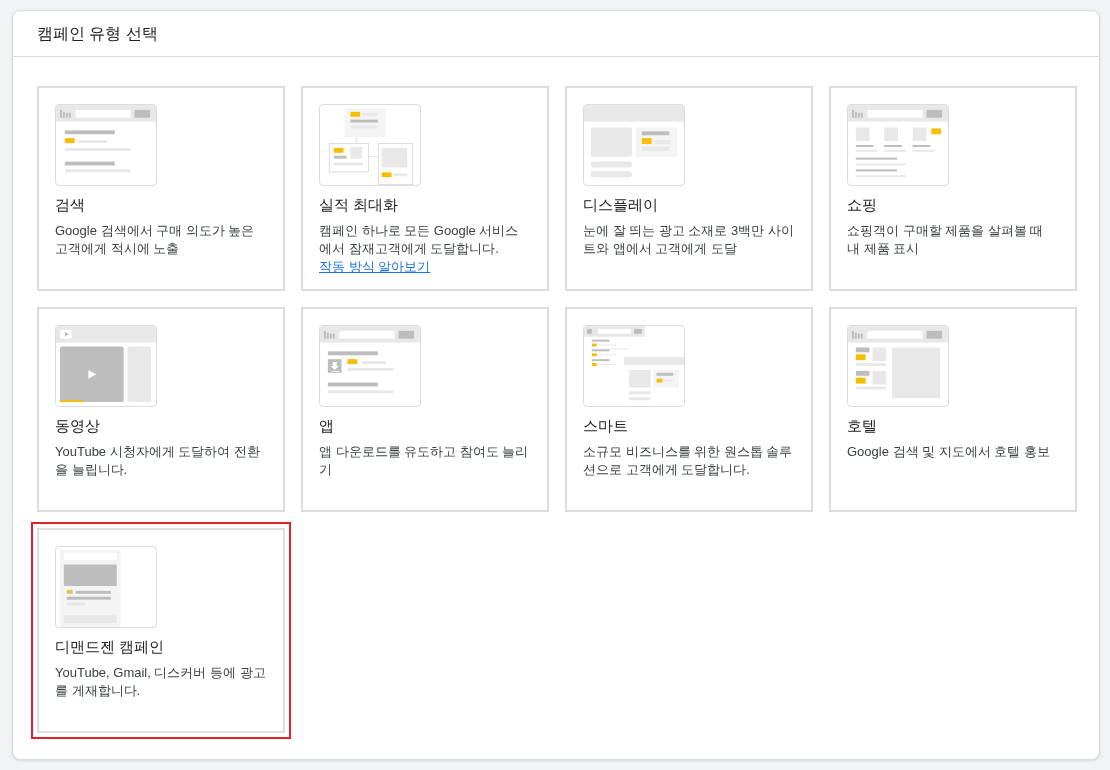 The width and height of the screenshot is (1110, 770). I want to click on campaign-type-title: 실적 최대화, so click(359, 205).